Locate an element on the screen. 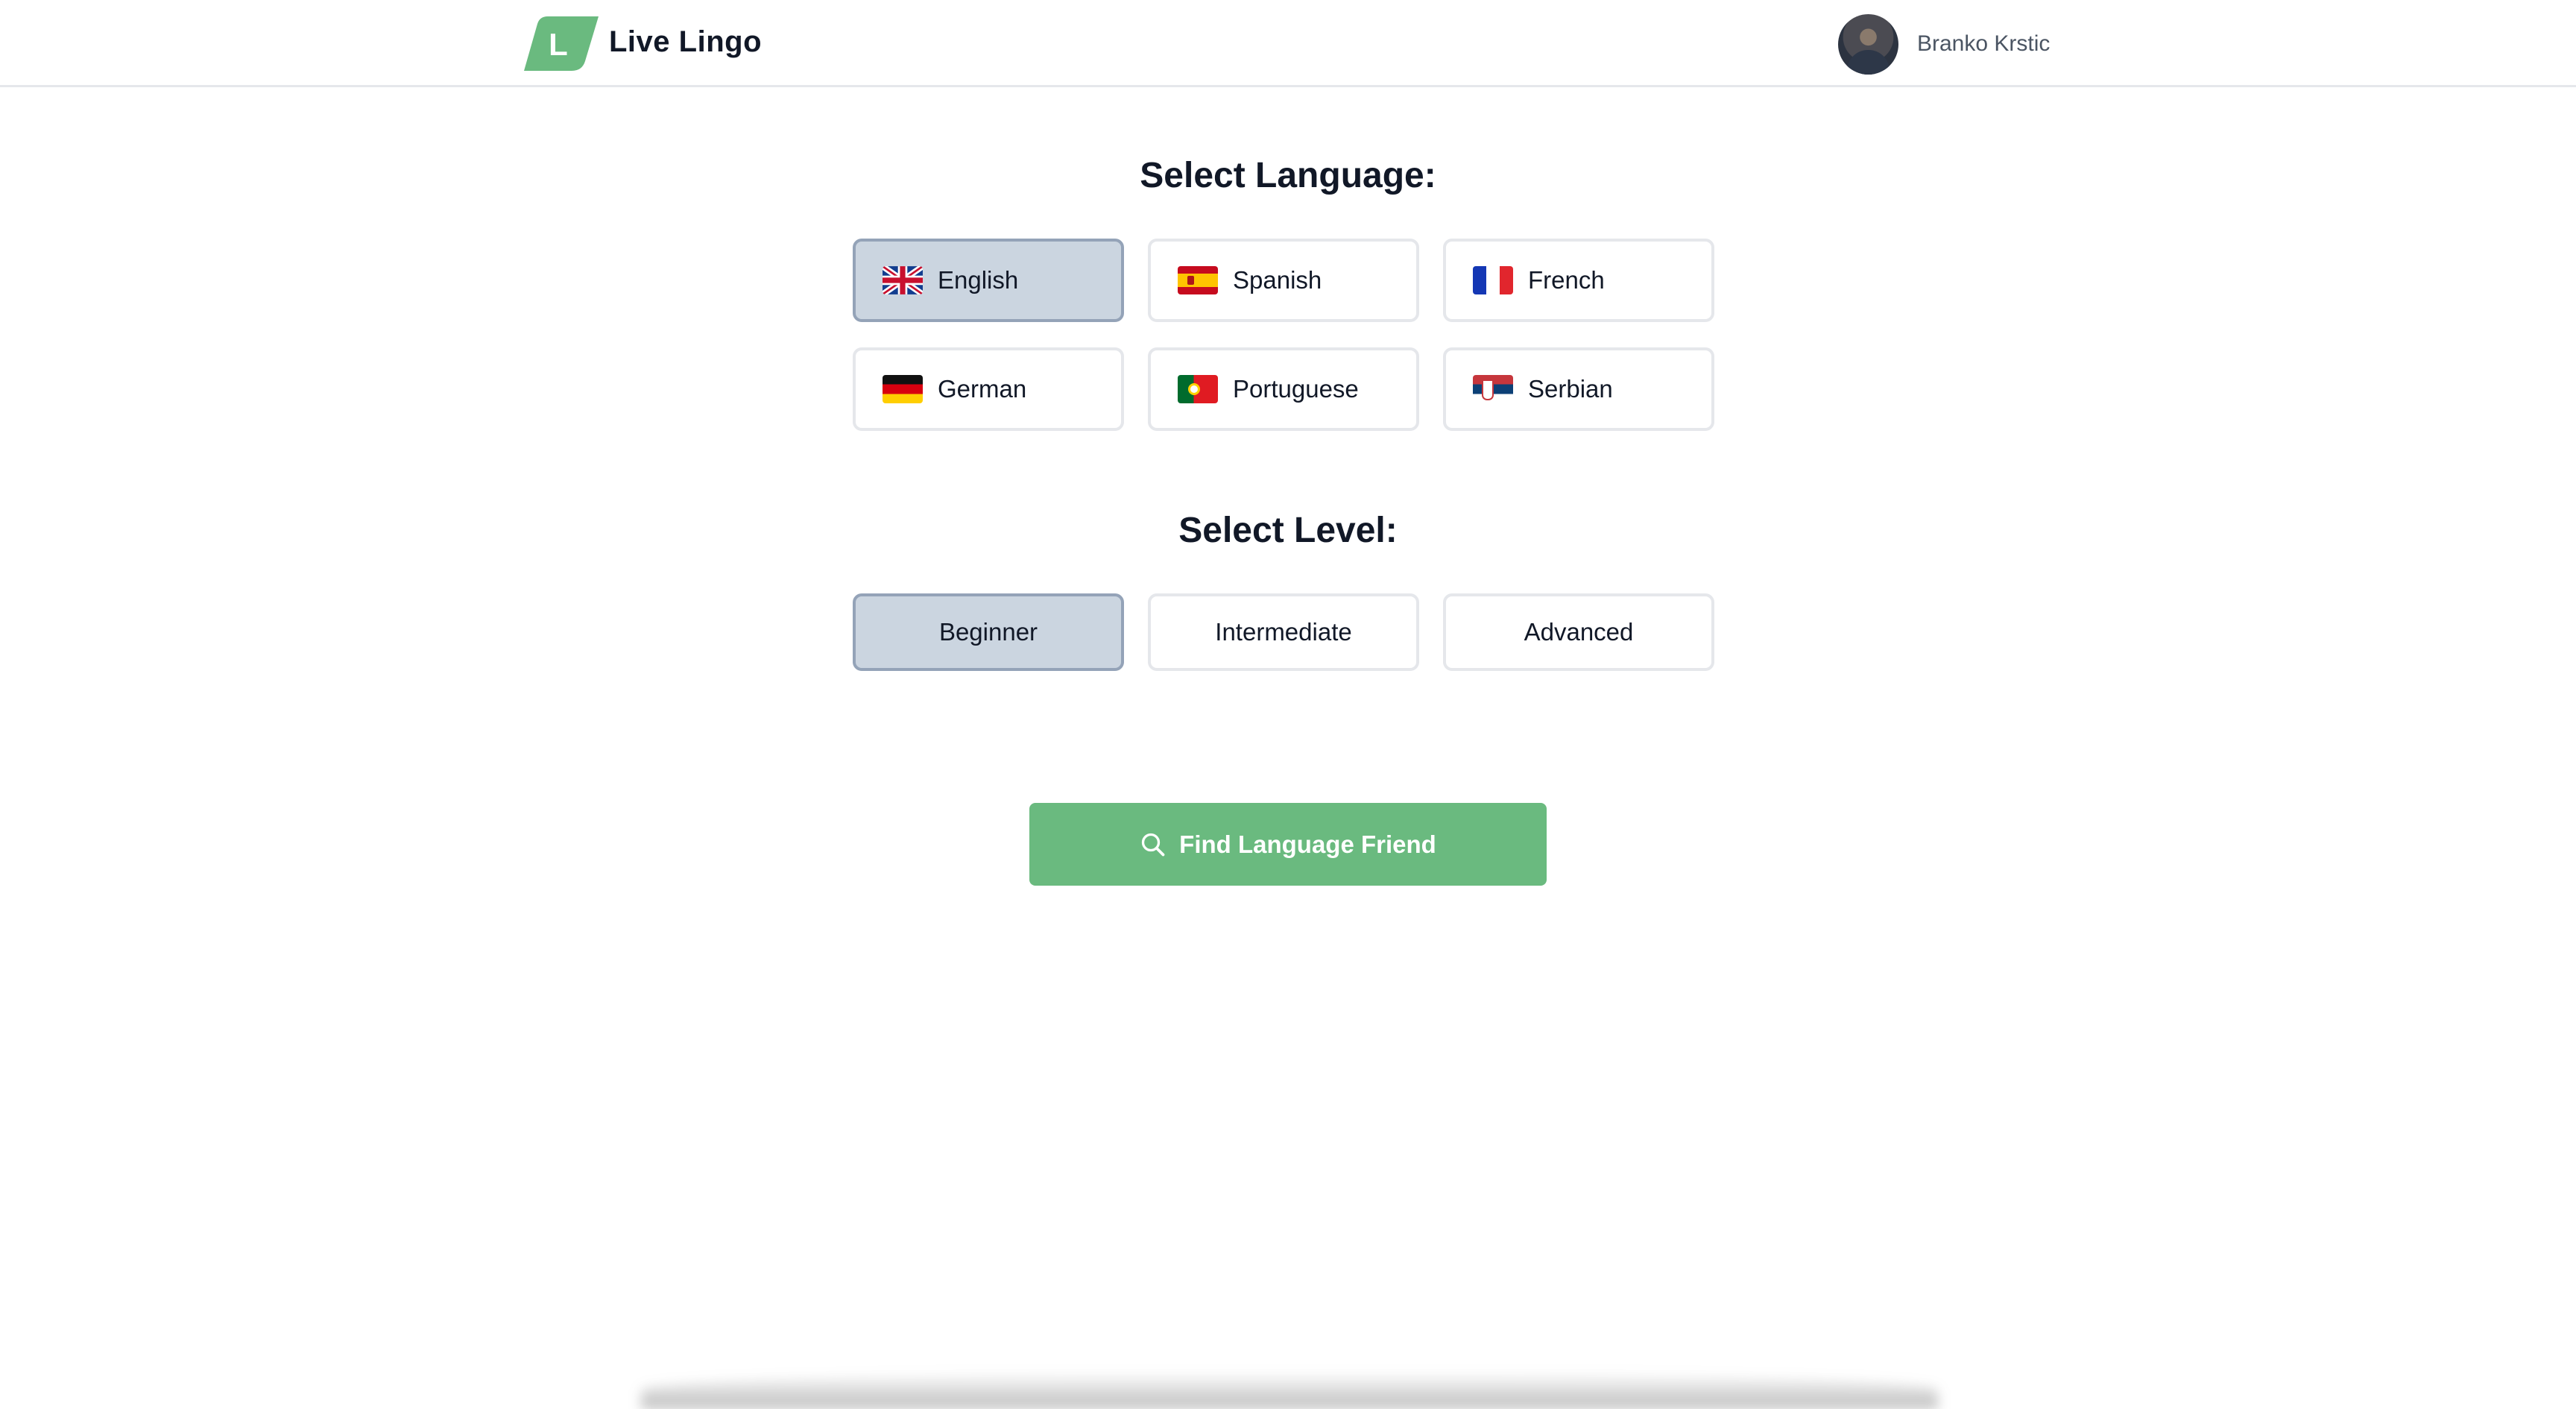 This screenshot has width=2576, height=1409. leaf-logo-icon: L is located at coordinates (561, 44).